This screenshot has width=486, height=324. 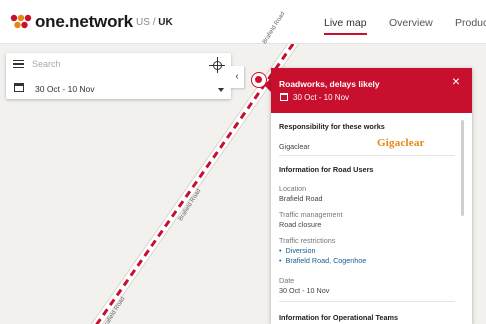 I want to click on nav-products: Produc, so click(x=470, y=23).